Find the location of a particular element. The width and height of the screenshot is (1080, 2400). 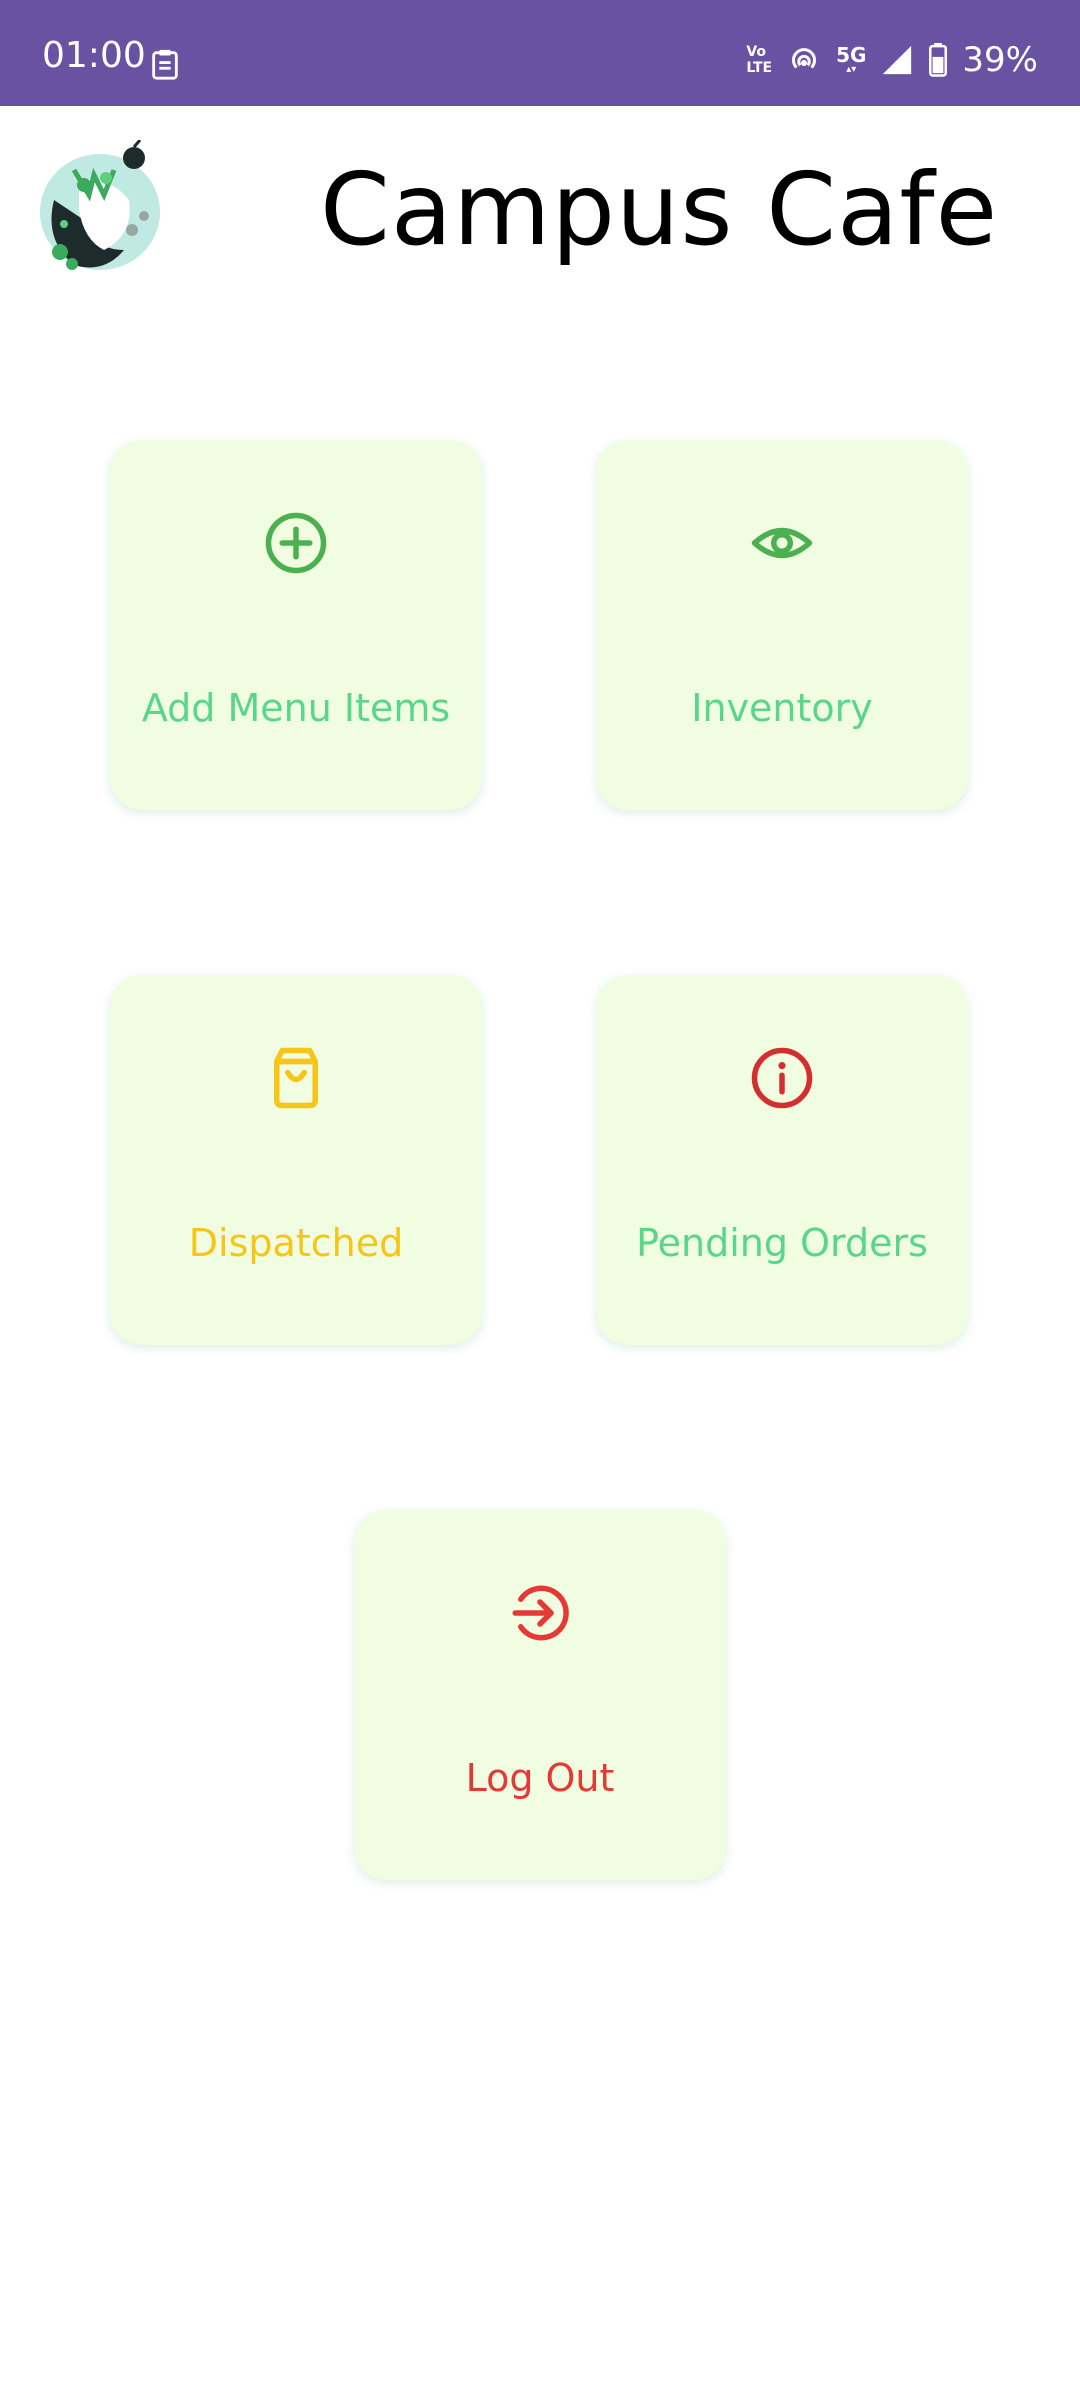

inventory-button: Inventory is located at coordinates (782, 625).